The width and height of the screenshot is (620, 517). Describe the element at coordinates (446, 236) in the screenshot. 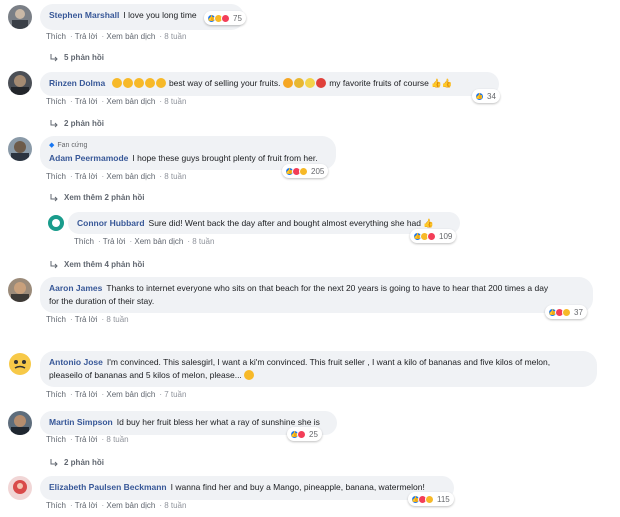

I see `reaction-count: 109` at that location.